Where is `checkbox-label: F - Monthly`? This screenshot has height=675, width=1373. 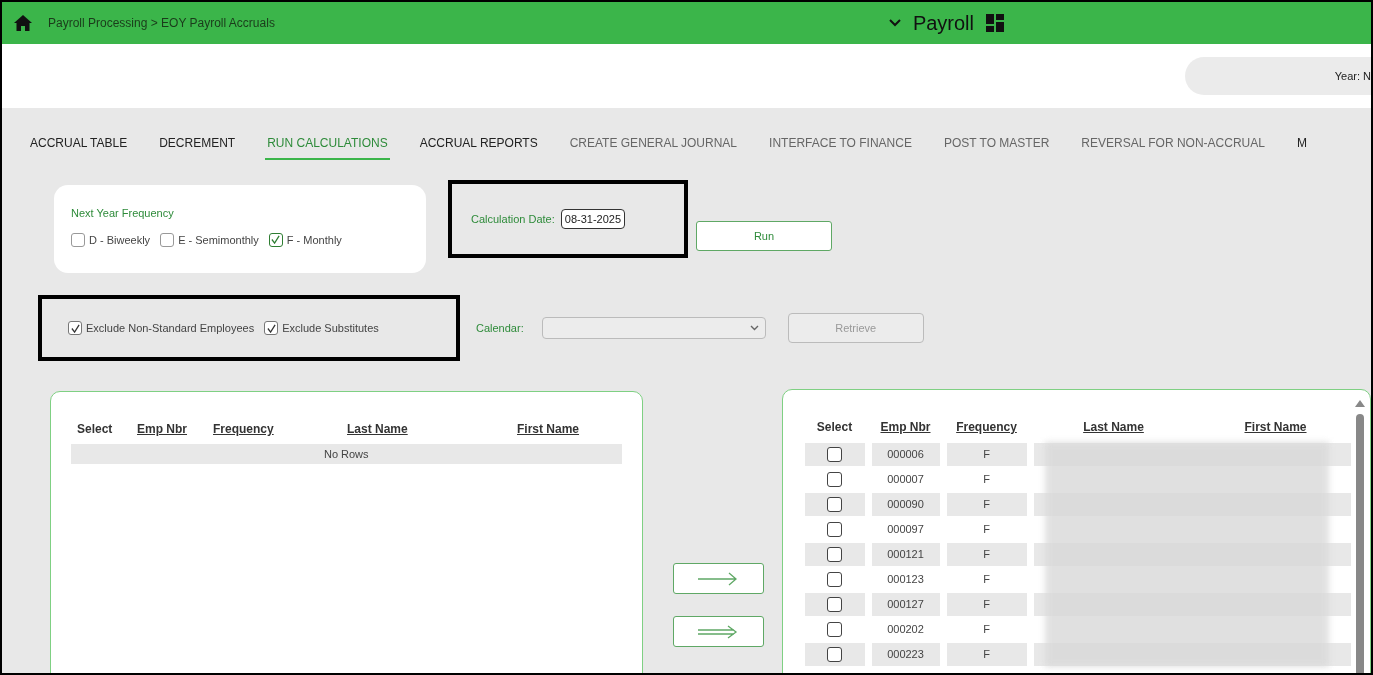
checkbox-label: F - Monthly is located at coordinates (314, 240).